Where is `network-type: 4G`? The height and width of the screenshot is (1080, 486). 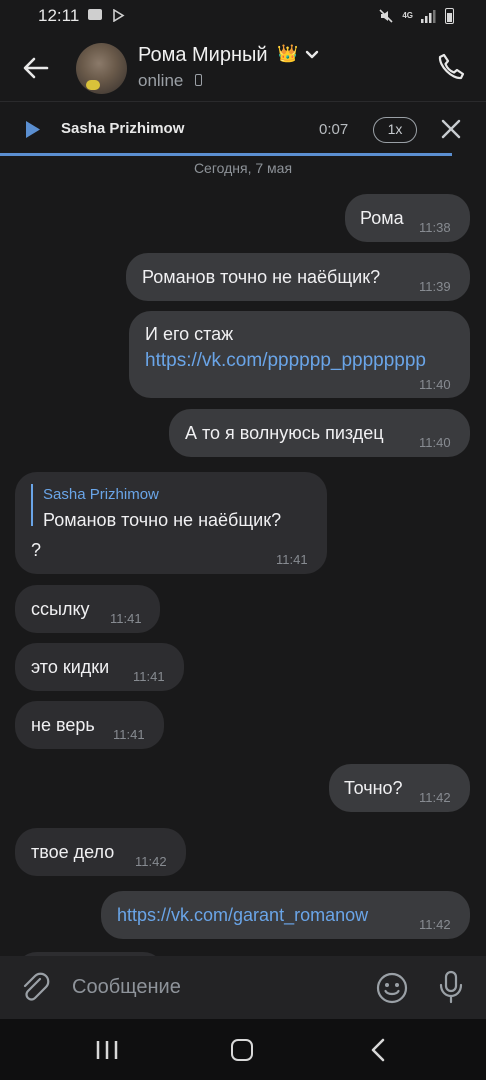
network-type: 4G is located at coordinates (407, 15).